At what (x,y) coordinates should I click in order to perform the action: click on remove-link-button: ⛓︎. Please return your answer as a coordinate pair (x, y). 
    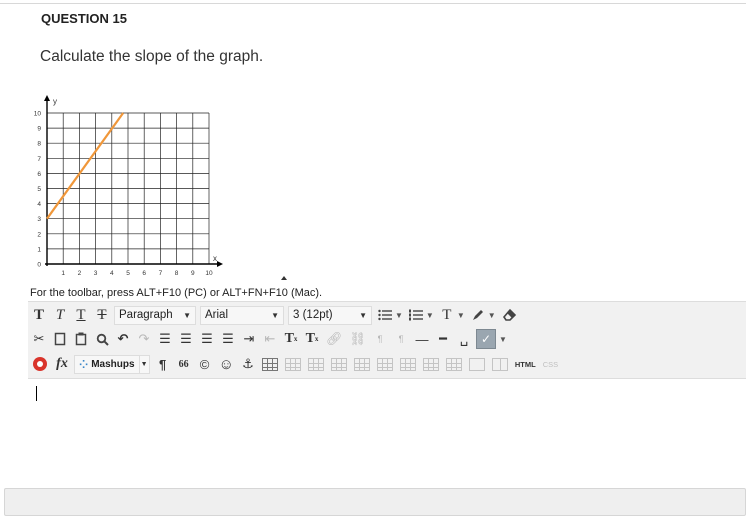
    Looking at the image, I should click on (358, 339).